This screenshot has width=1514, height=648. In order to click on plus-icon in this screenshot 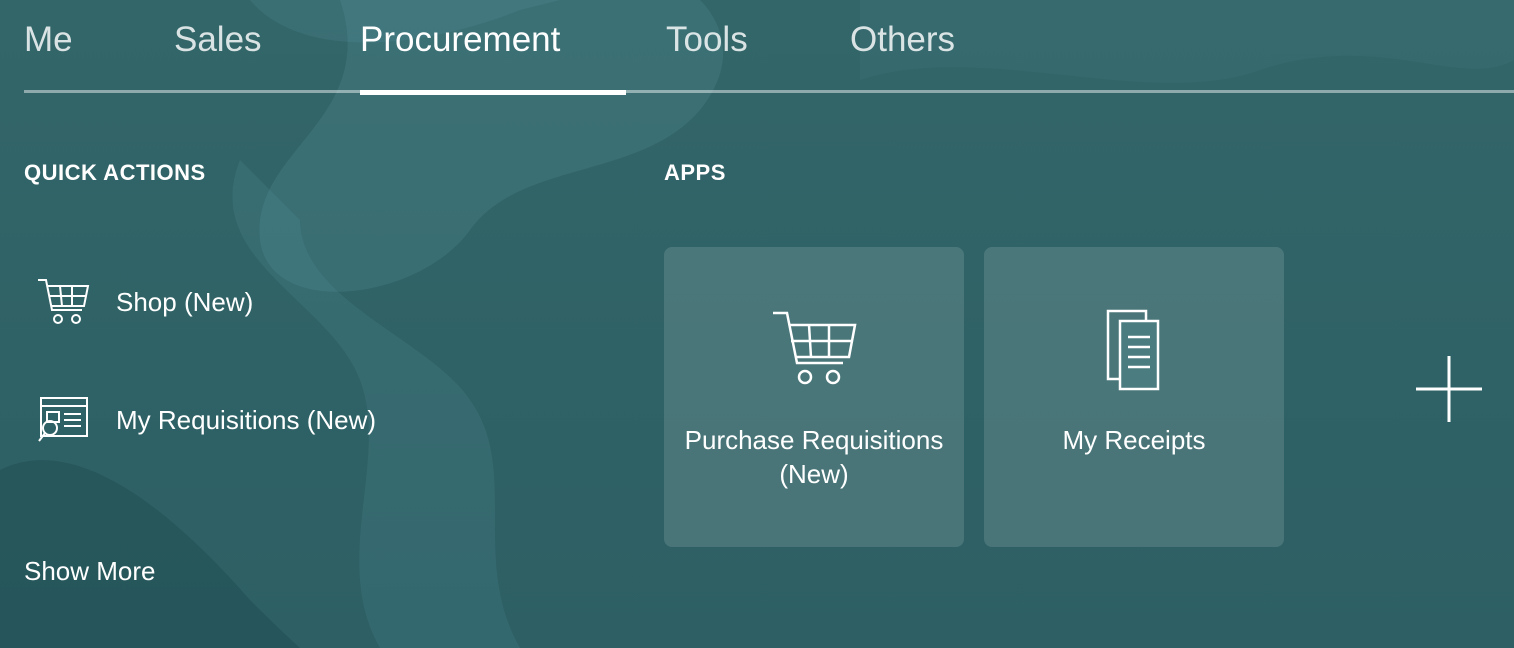, I will do `click(1449, 389)`.